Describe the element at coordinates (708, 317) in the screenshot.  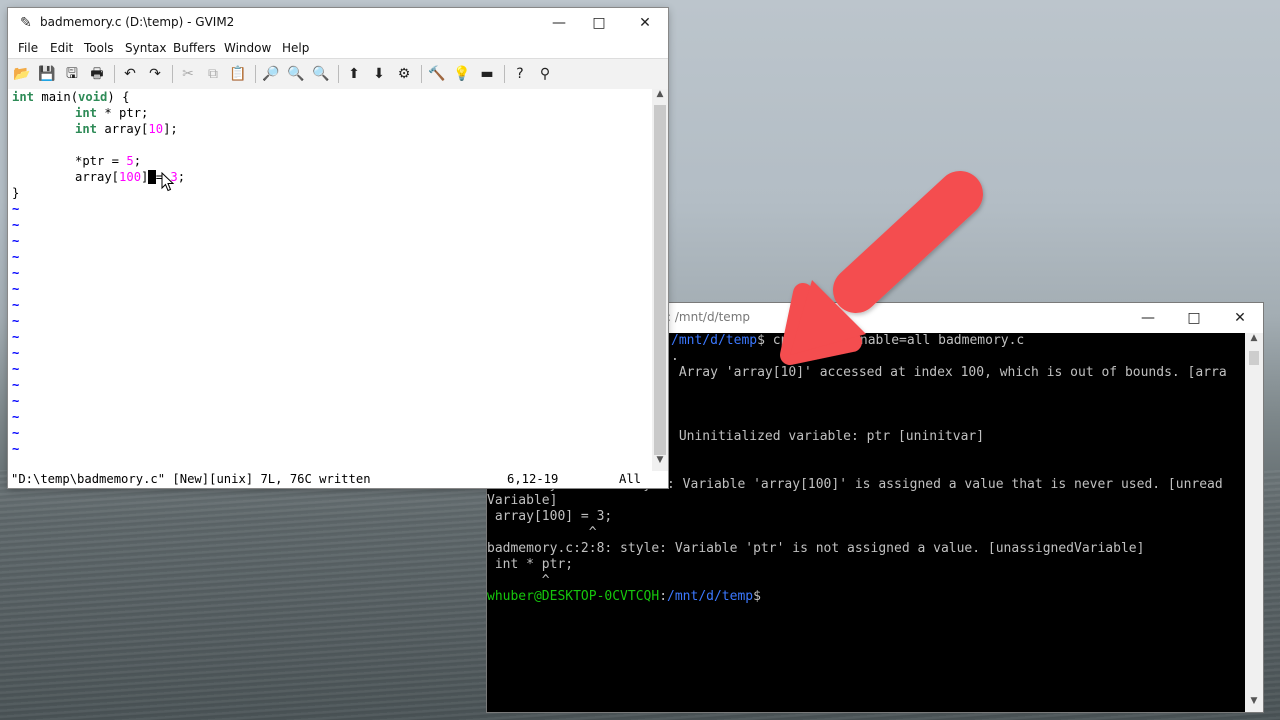
I see `terminal-title: : /mnt/d/temp` at that location.